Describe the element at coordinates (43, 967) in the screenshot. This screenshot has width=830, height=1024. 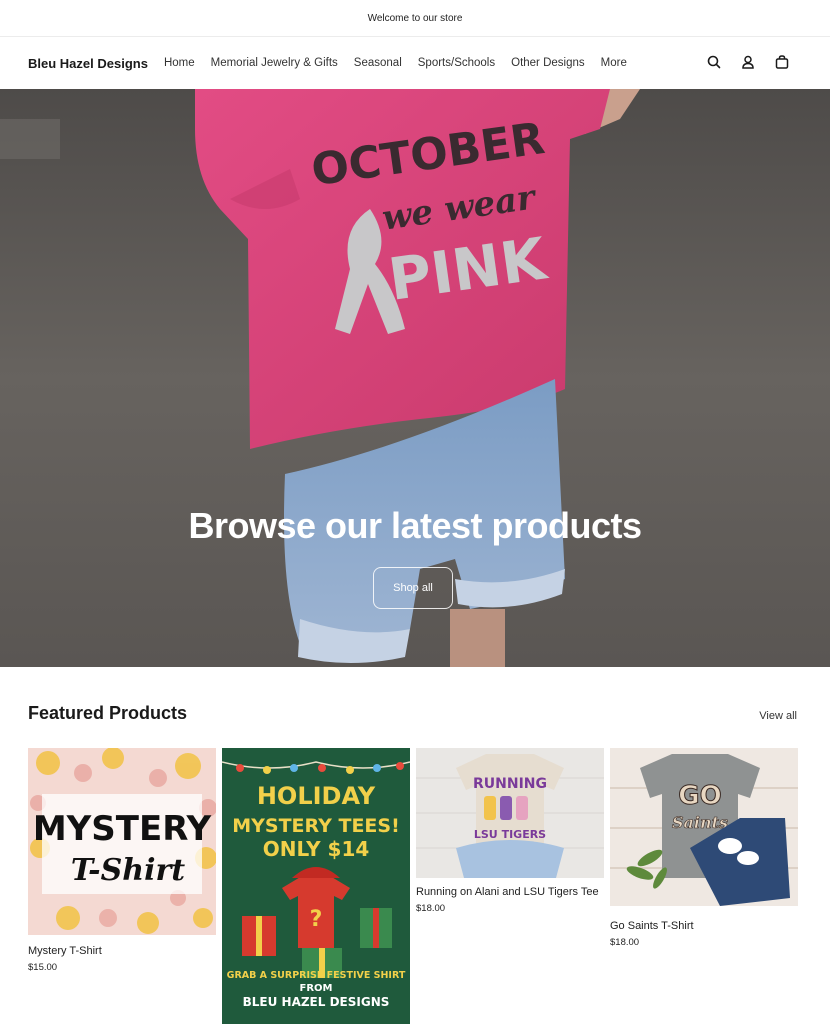
I see `product-price: $15.00` at that location.